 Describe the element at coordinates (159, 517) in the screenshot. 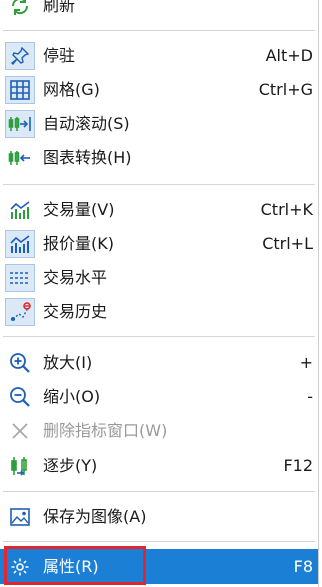

I see `menu-item-save-as-picture: 保存为图像(A)` at that location.